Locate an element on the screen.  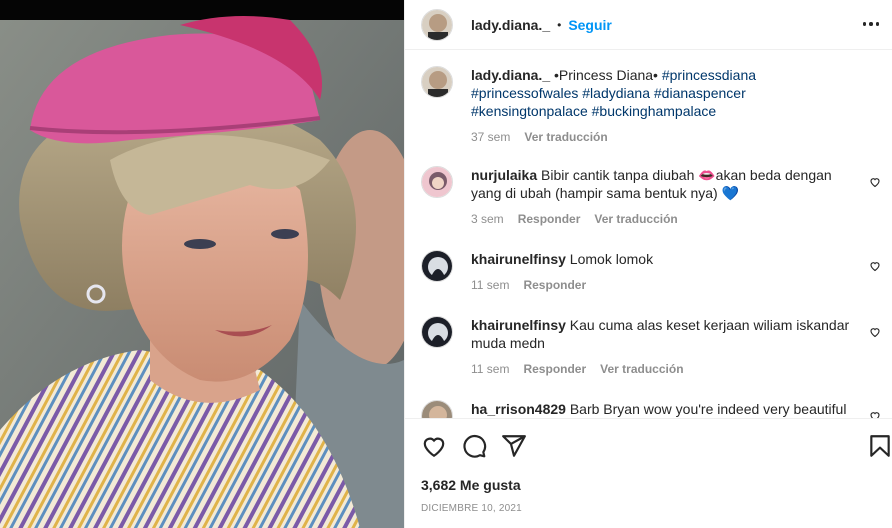
author-username: lady.diana._ is located at coordinates (510, 25).